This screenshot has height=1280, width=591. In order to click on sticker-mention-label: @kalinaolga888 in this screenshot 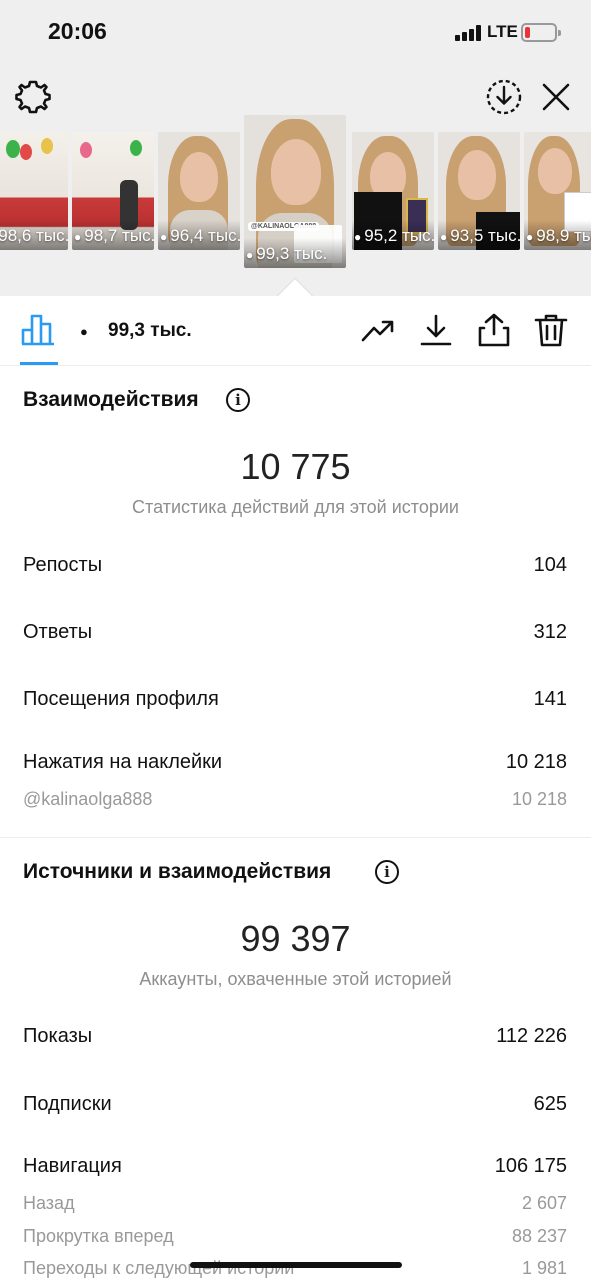, I will do `click(87, 799)`.